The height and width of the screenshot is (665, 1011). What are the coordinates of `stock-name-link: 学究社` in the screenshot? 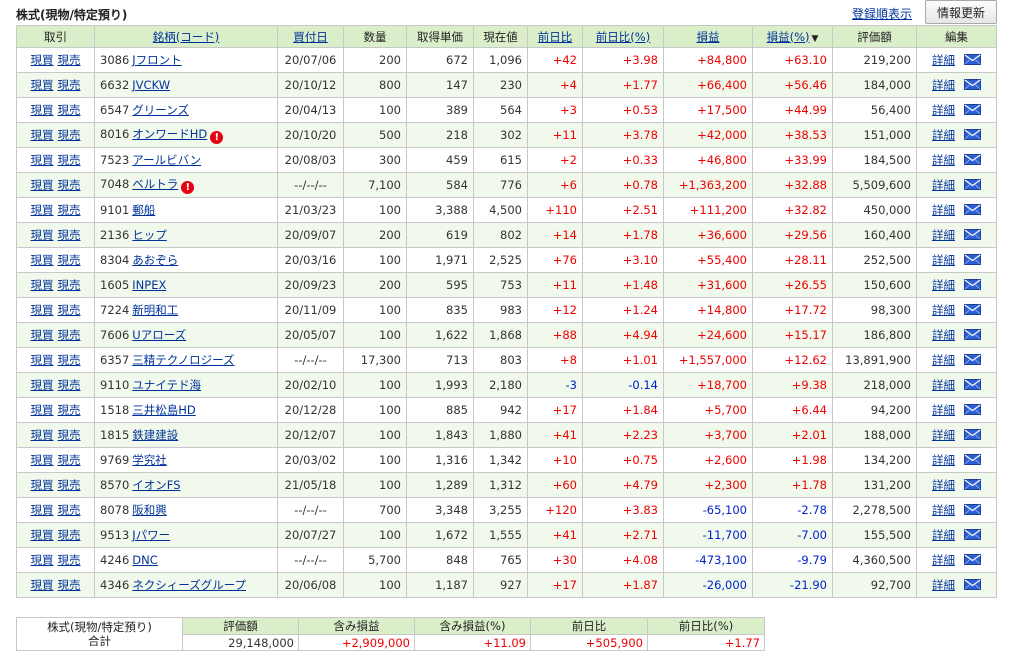 It's located at (149, 460).